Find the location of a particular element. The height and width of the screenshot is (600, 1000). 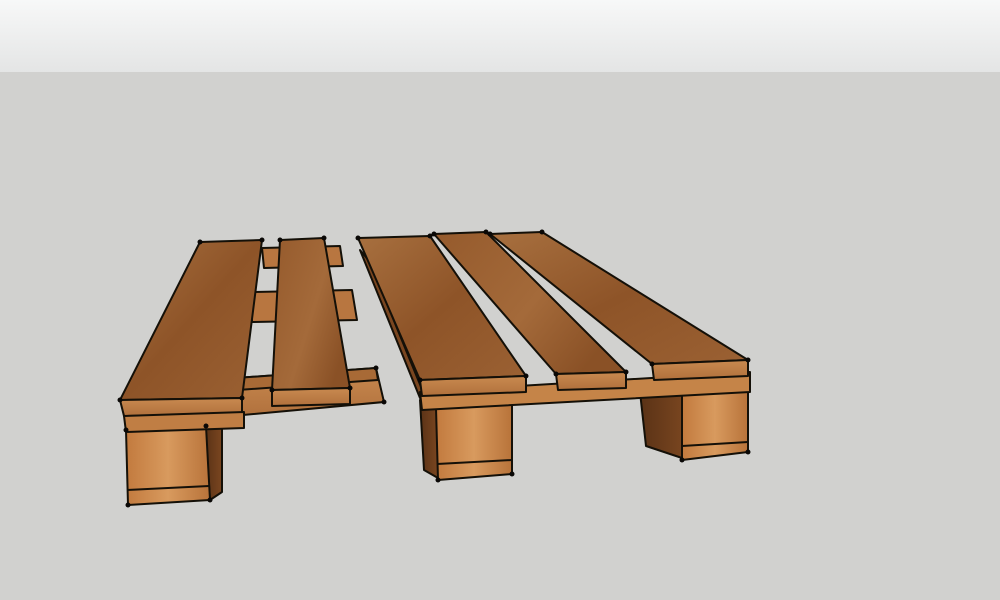

right-top-board-2-front is located at coordinates (591, 381).